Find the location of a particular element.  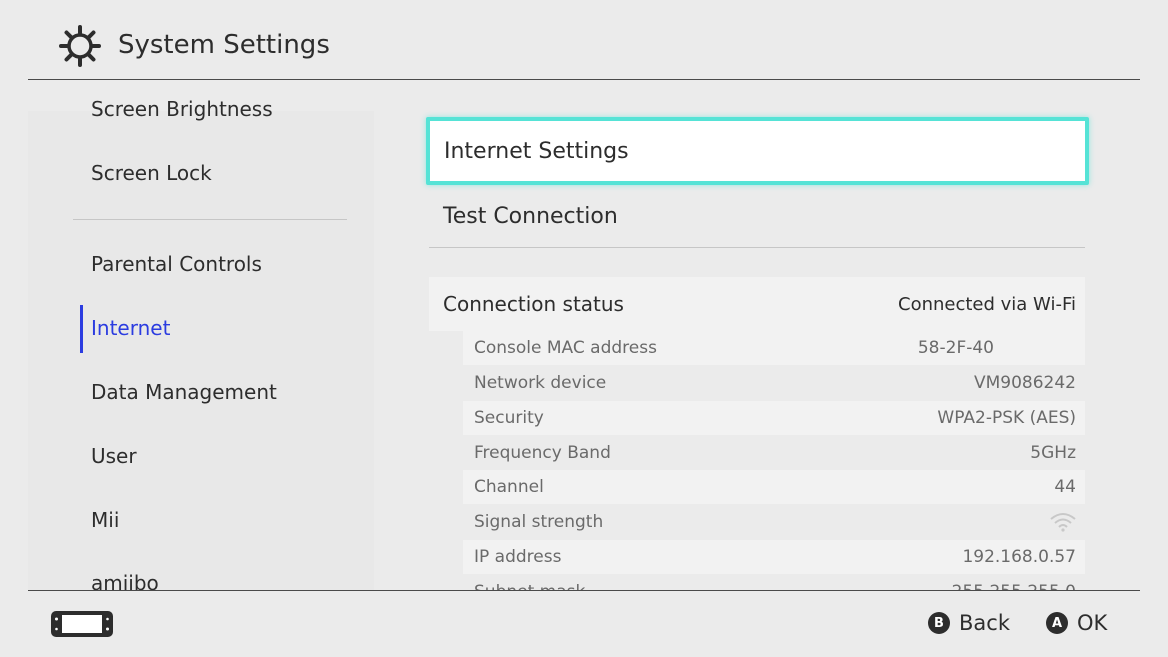

detail-label: Subnet mask is located at coordinates (529, 586).